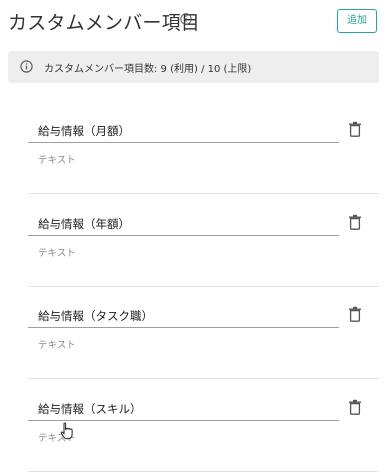 Image resolution: width=392 pixels, height=472 pixels. I want to click on page-header: カスタムメンバー項目 追加, so click(196, 23).